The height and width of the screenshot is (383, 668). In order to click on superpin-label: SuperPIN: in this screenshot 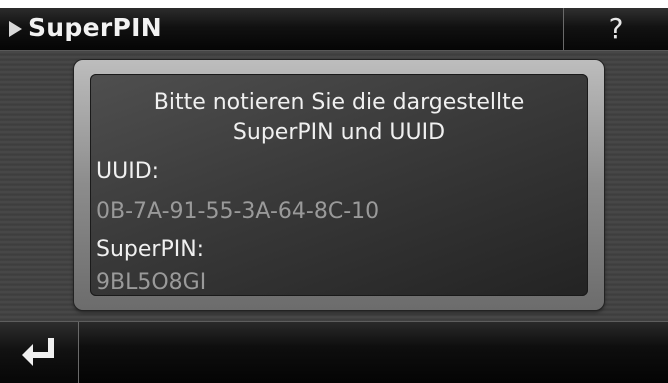, I will do `click(150, 249)`.